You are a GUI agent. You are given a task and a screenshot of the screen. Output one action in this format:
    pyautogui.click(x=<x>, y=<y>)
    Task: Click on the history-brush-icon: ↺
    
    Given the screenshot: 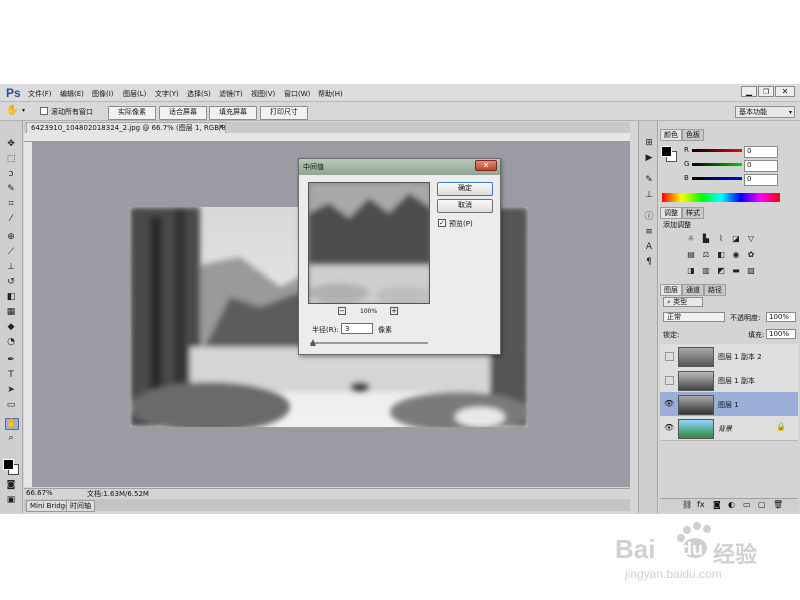 What is the action you would take?
    pyautogui.click(x=11, y=282)
    